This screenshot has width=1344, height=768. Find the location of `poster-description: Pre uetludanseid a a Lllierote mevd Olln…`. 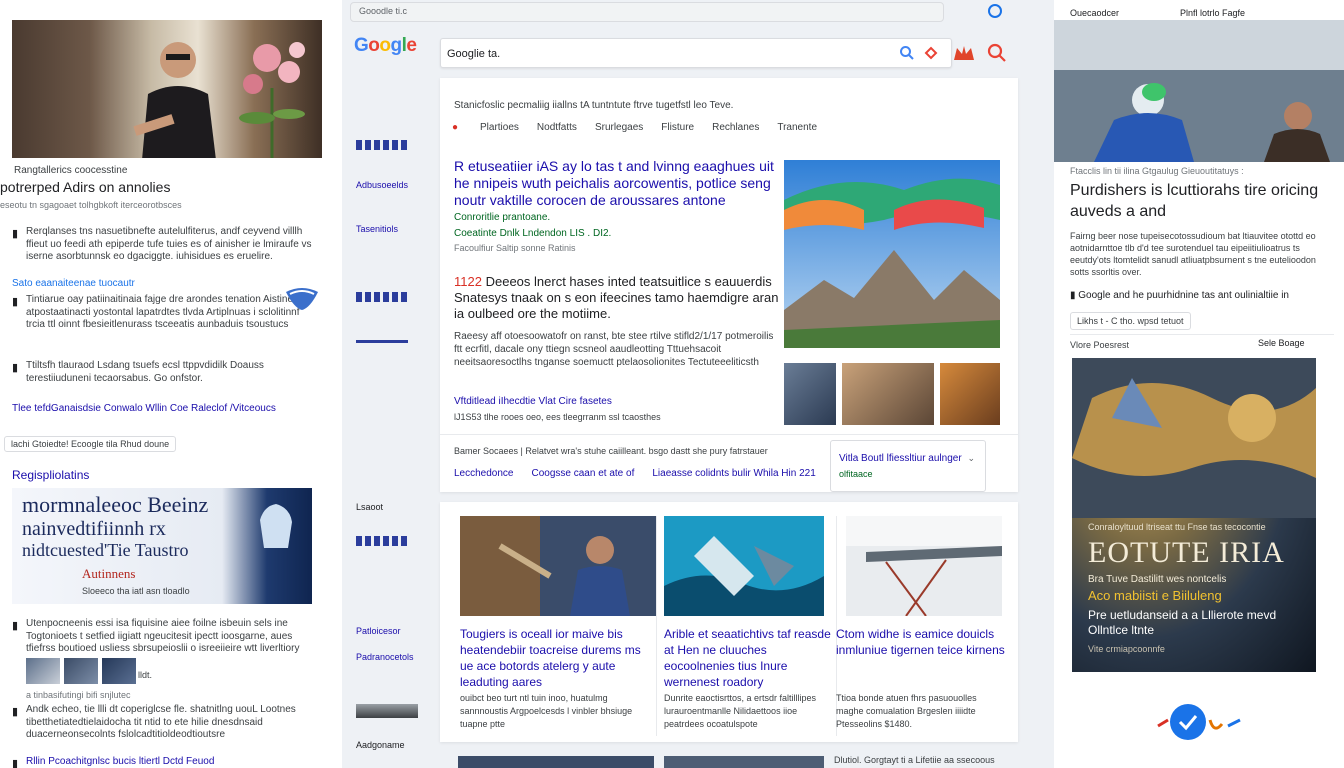

poster-description: Pre uetludanseid a a Lllierote mevd Olln… is located at coordinates (1182, 622).